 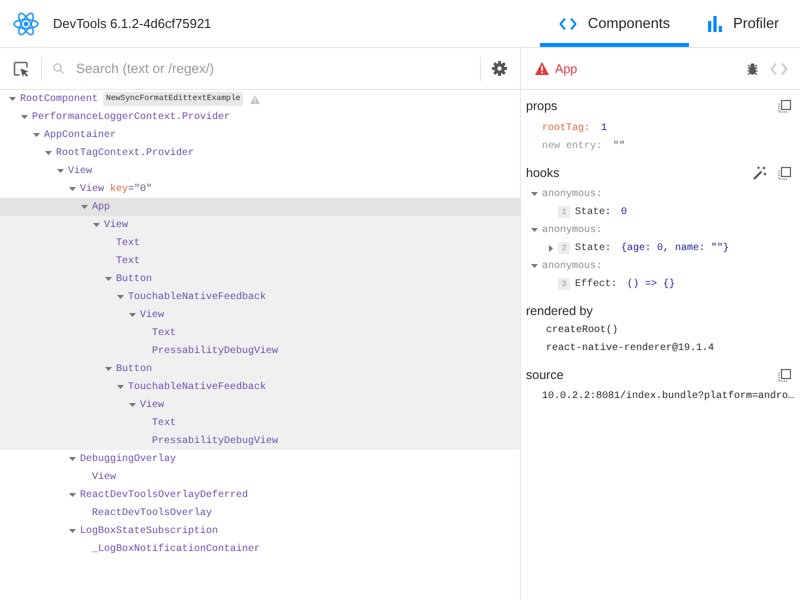 What do you see at coordinates (260, 459) in the screenshot?
I see `tree-item: DebuggingOverlay` at bounding box center [260, 459].